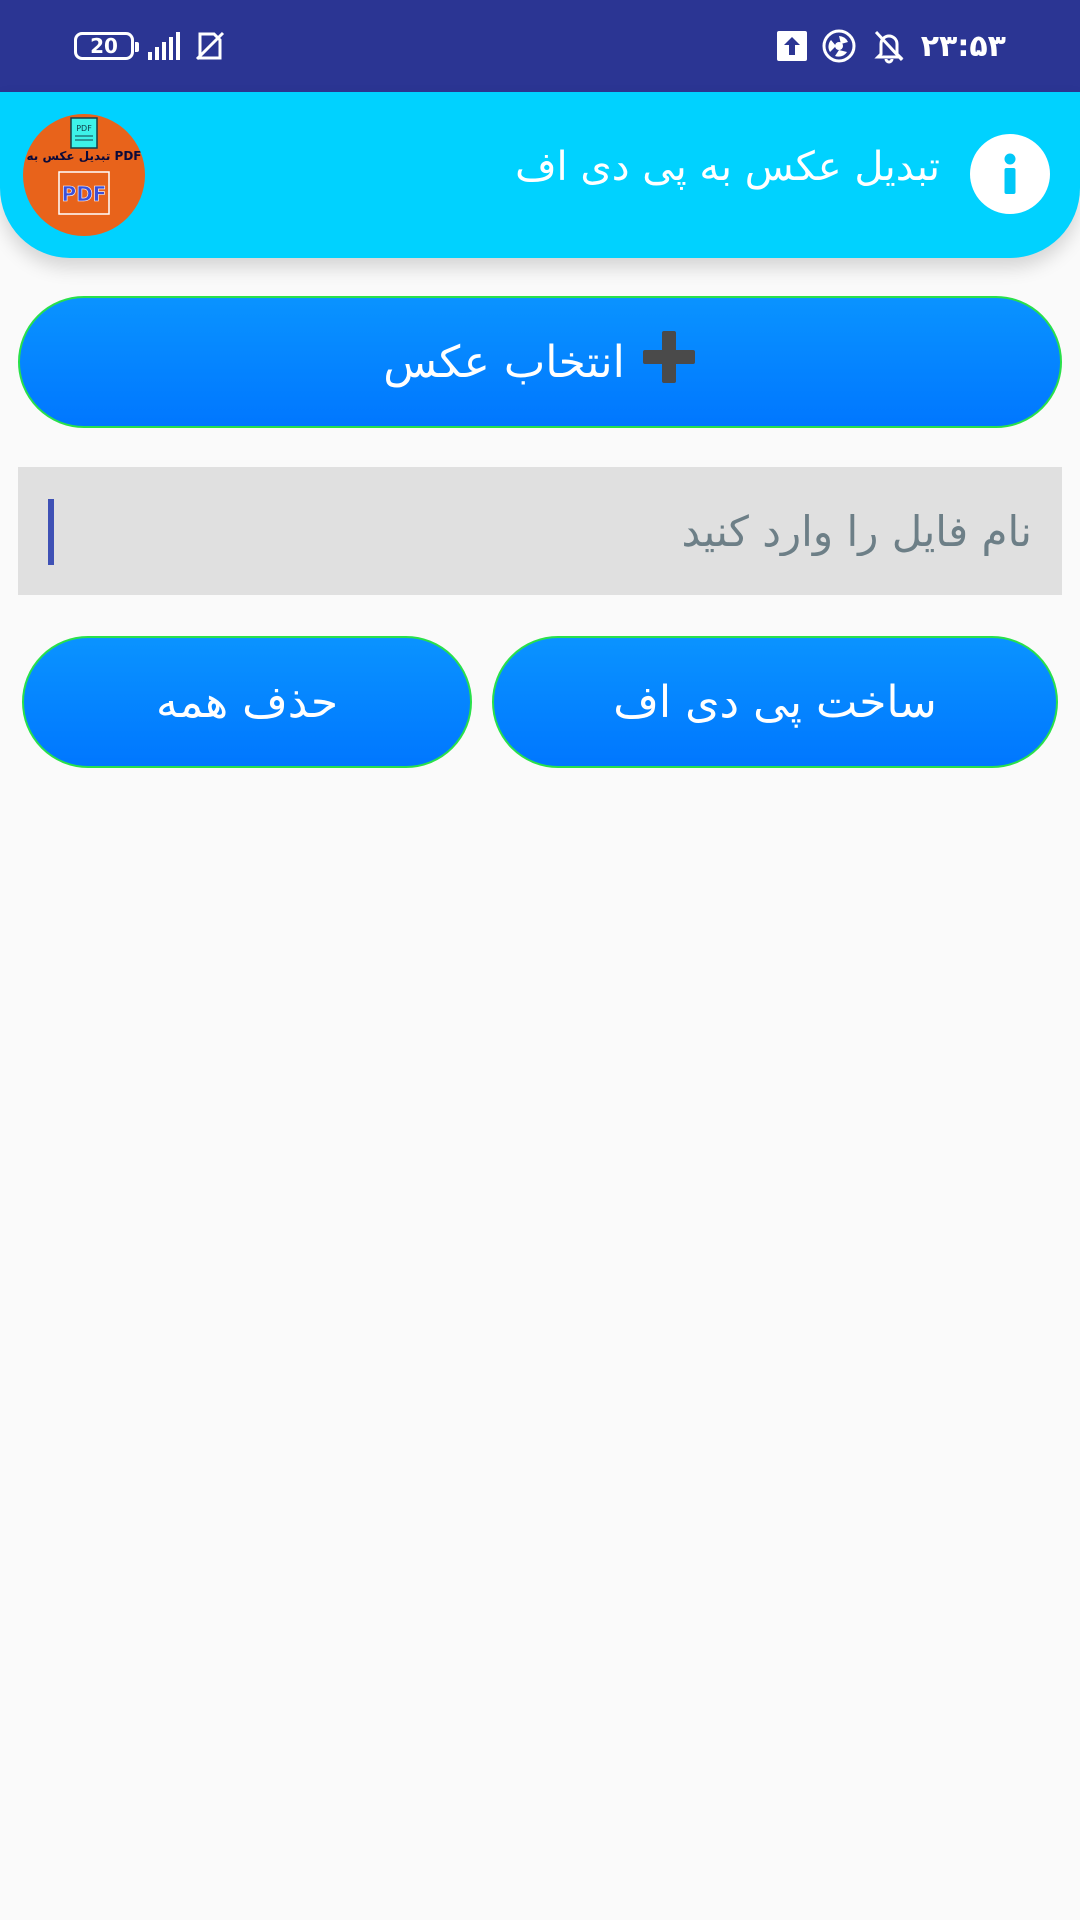 This screenshot has width=1080, height=1920. I want to click on plus-icon, so click(669, 362).